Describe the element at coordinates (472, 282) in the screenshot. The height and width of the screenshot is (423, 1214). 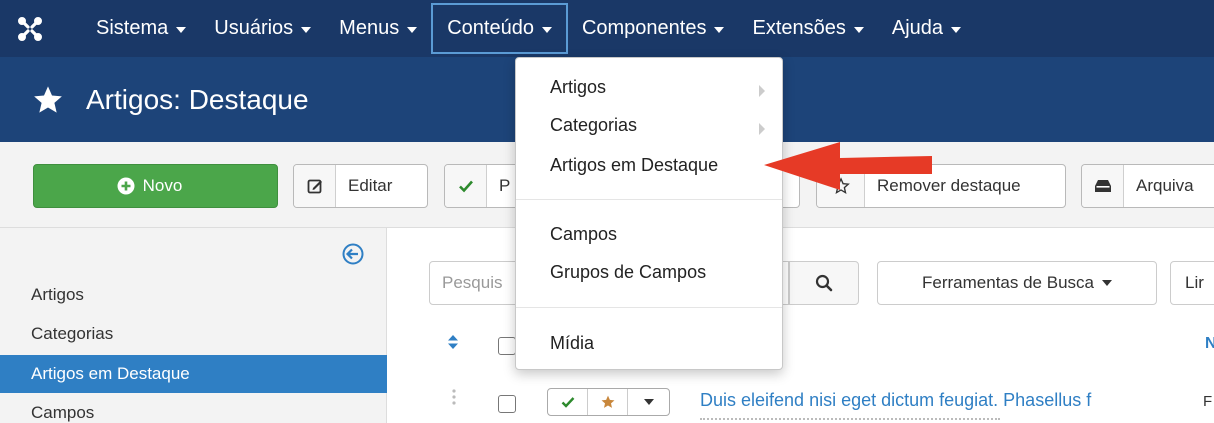
I see `search-placeholder: Pesquis` at that location.